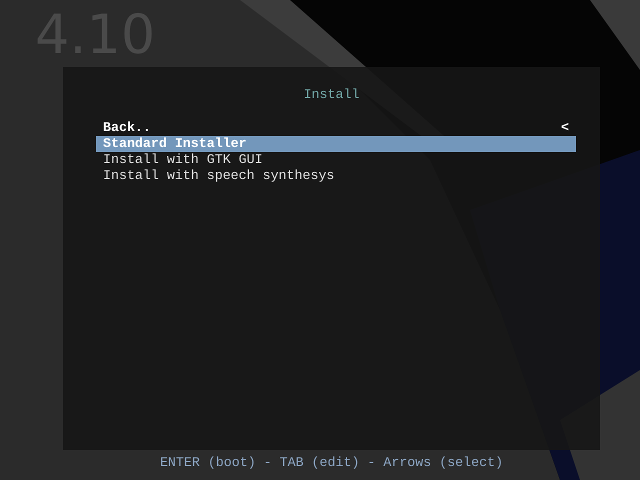 The image size is (640, 480). Describe the element at coordinates (615, 35) in the screenshot. I see `background-shape` at that location.